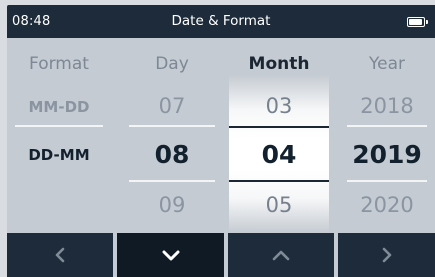  I want to click on day-next-value: 09, so click(172, 205).